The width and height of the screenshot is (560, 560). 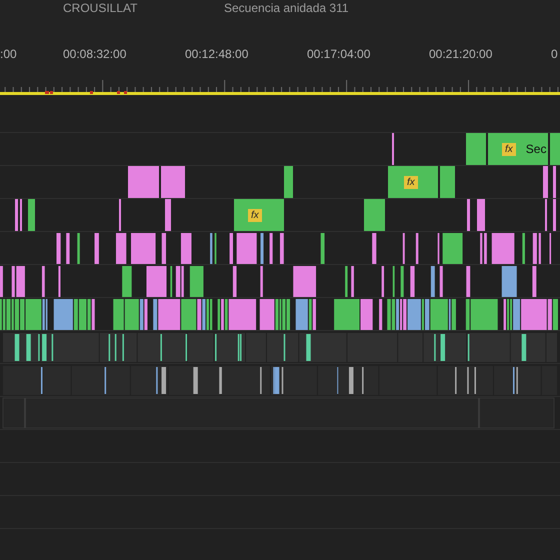 I want to click on timecode-label: 0, so click(x=555, y=54).